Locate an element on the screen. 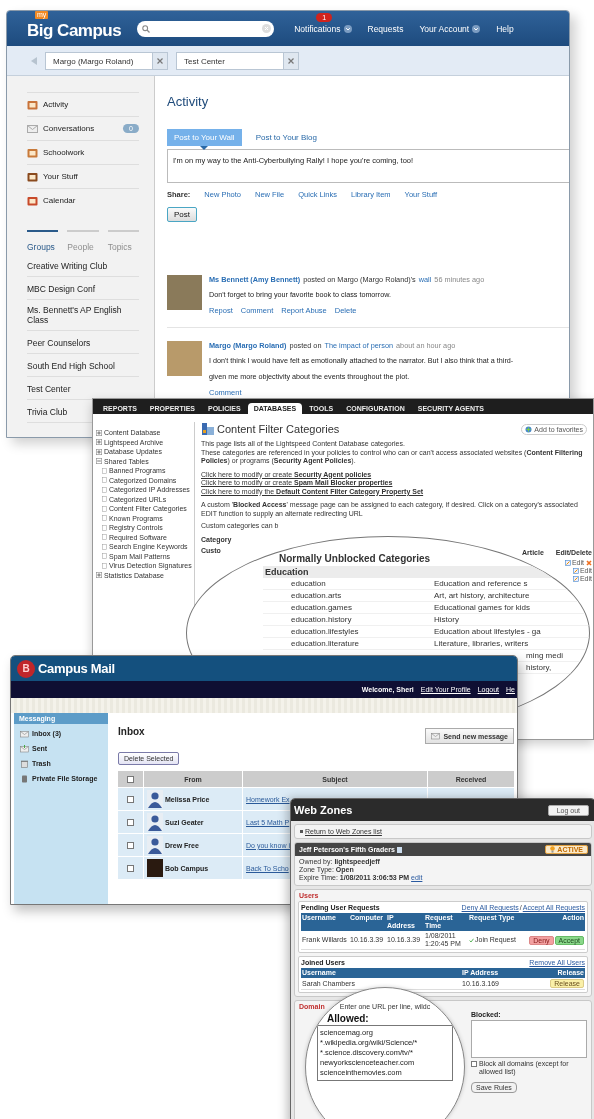  bullet-icon is located at coordinates (301, 831).